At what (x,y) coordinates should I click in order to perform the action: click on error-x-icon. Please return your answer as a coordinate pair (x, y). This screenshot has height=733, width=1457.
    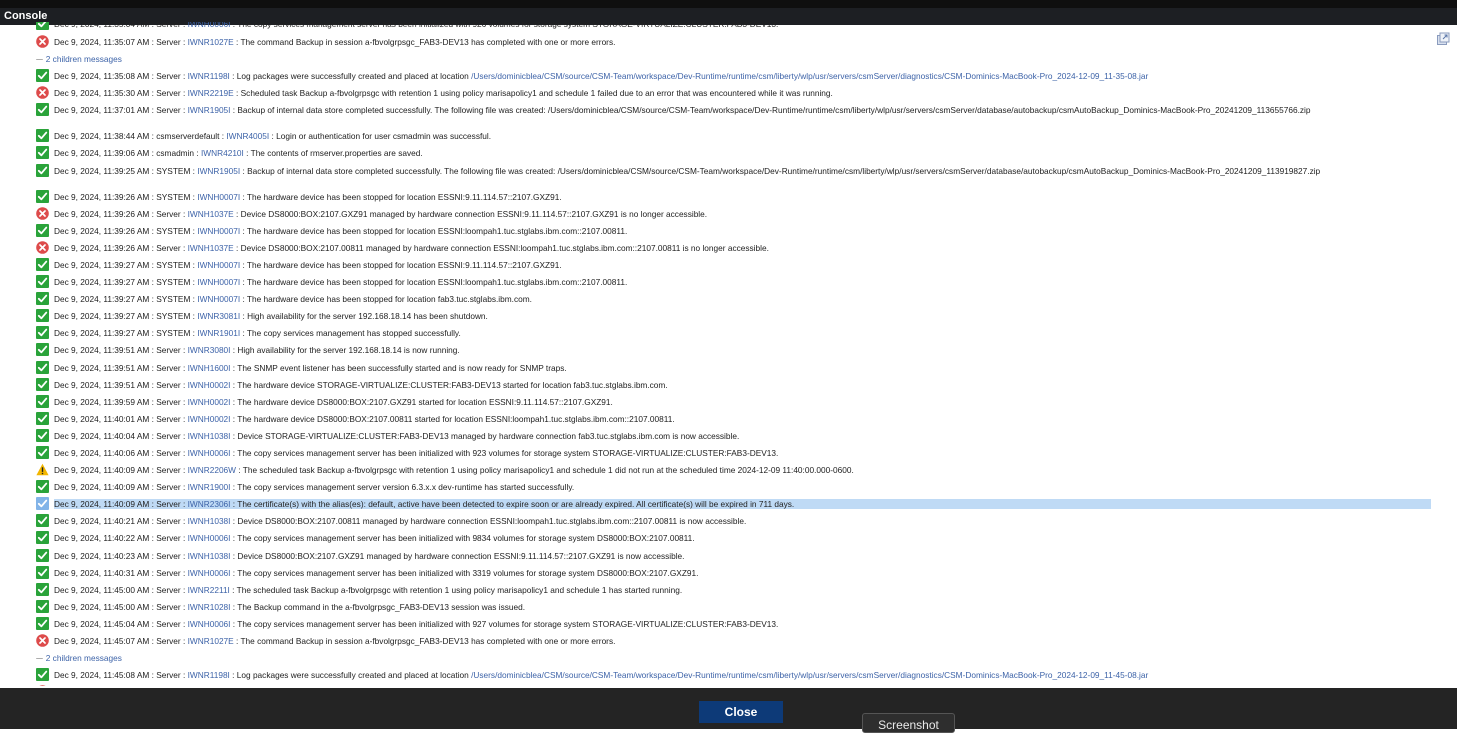
    Looking at the image, I should click on (42, 685).